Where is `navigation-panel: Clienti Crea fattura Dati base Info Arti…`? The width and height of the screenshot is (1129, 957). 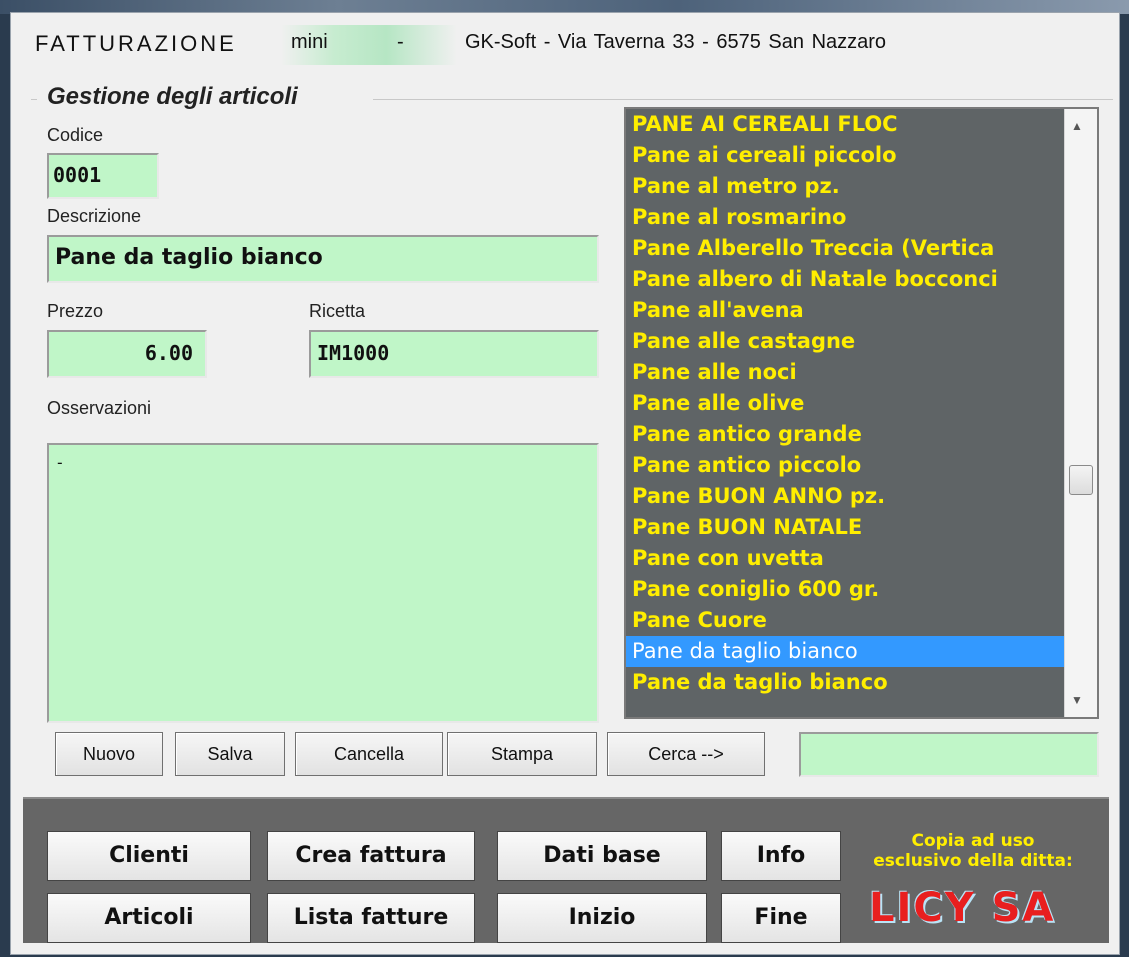 navigation-panel: Clienti Crea fattura Dati base Info Arti… is located at coordinates (566, 870).